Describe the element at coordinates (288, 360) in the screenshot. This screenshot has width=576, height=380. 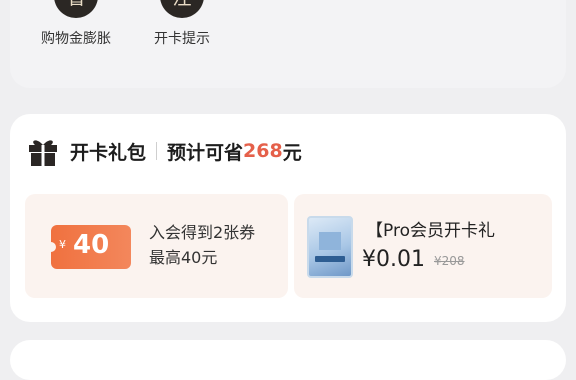
I see `next-card` at that location.